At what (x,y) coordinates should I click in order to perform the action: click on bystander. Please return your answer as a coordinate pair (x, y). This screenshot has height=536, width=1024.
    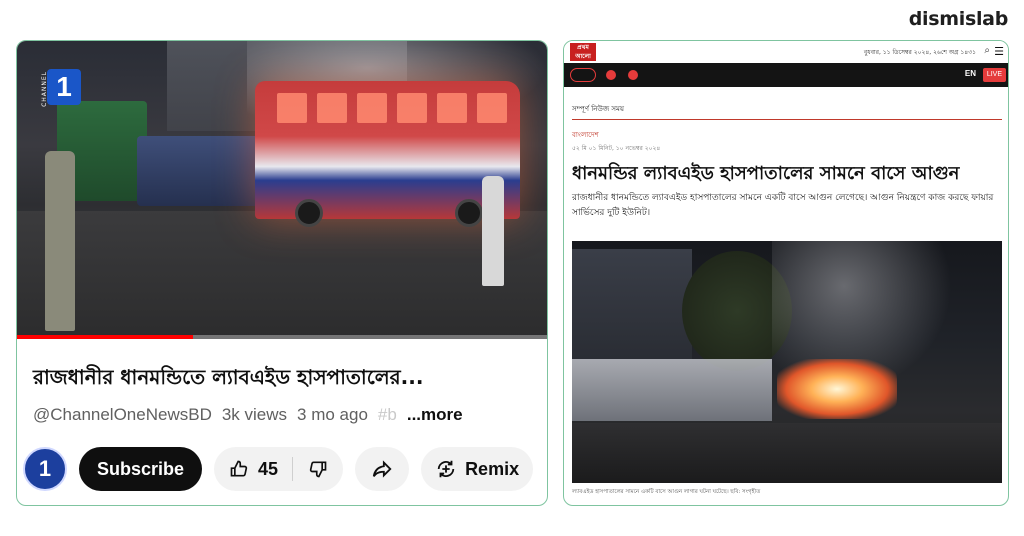
    Looking at the image, I should click on (60, 241).